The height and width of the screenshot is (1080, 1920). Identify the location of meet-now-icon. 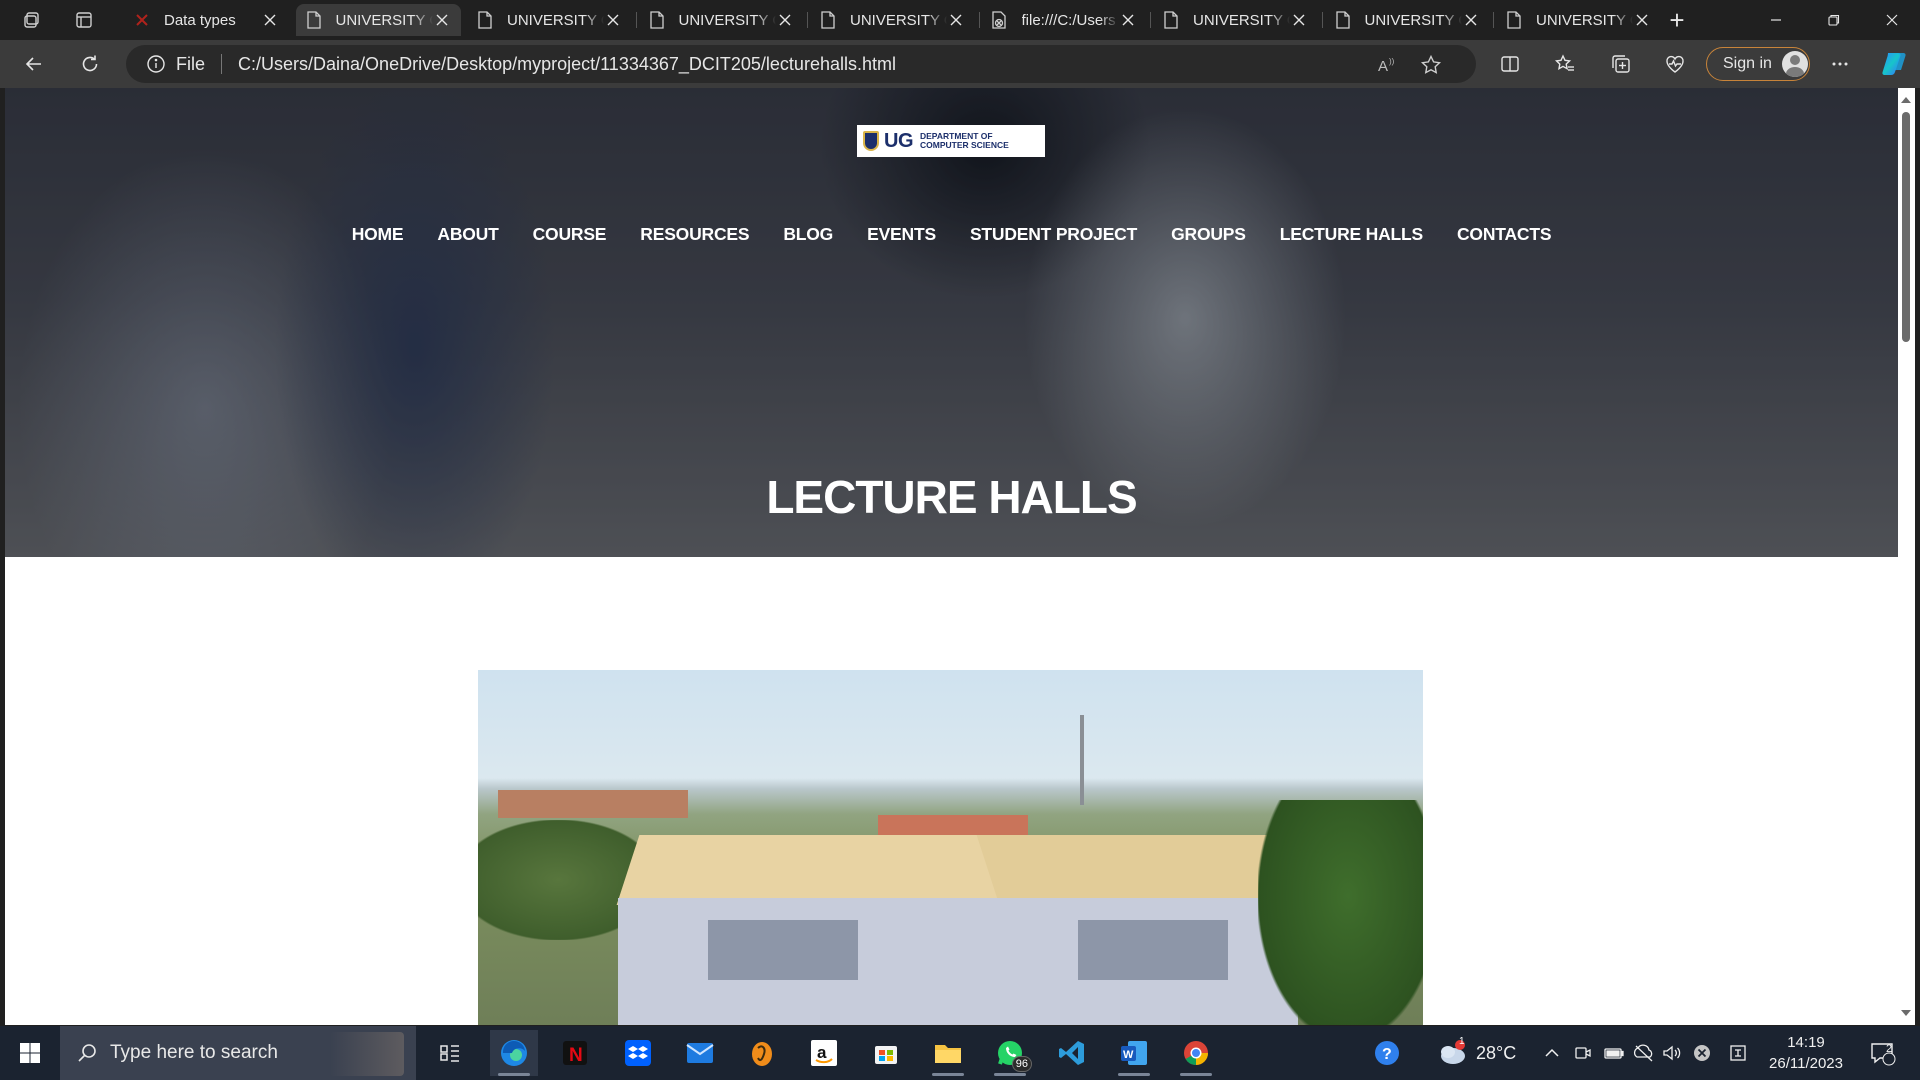
(1583, 1053).